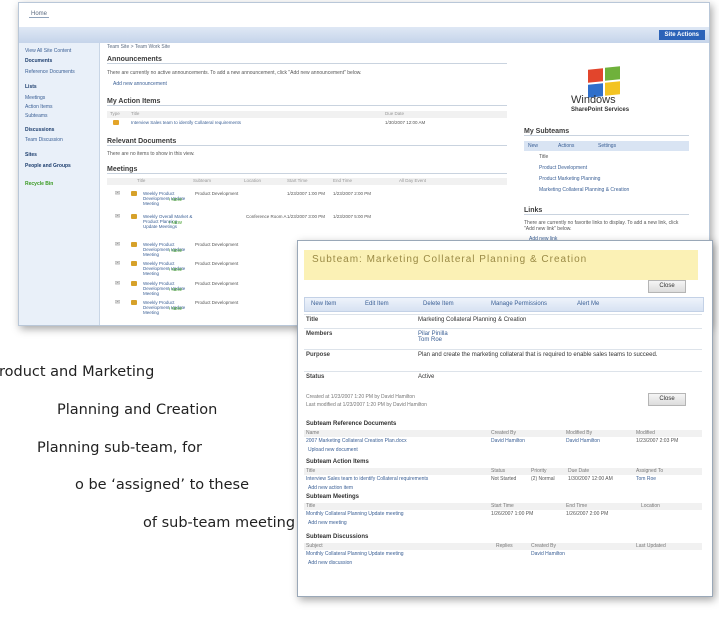  I want to click on links-title: Links, so click(606, 211).